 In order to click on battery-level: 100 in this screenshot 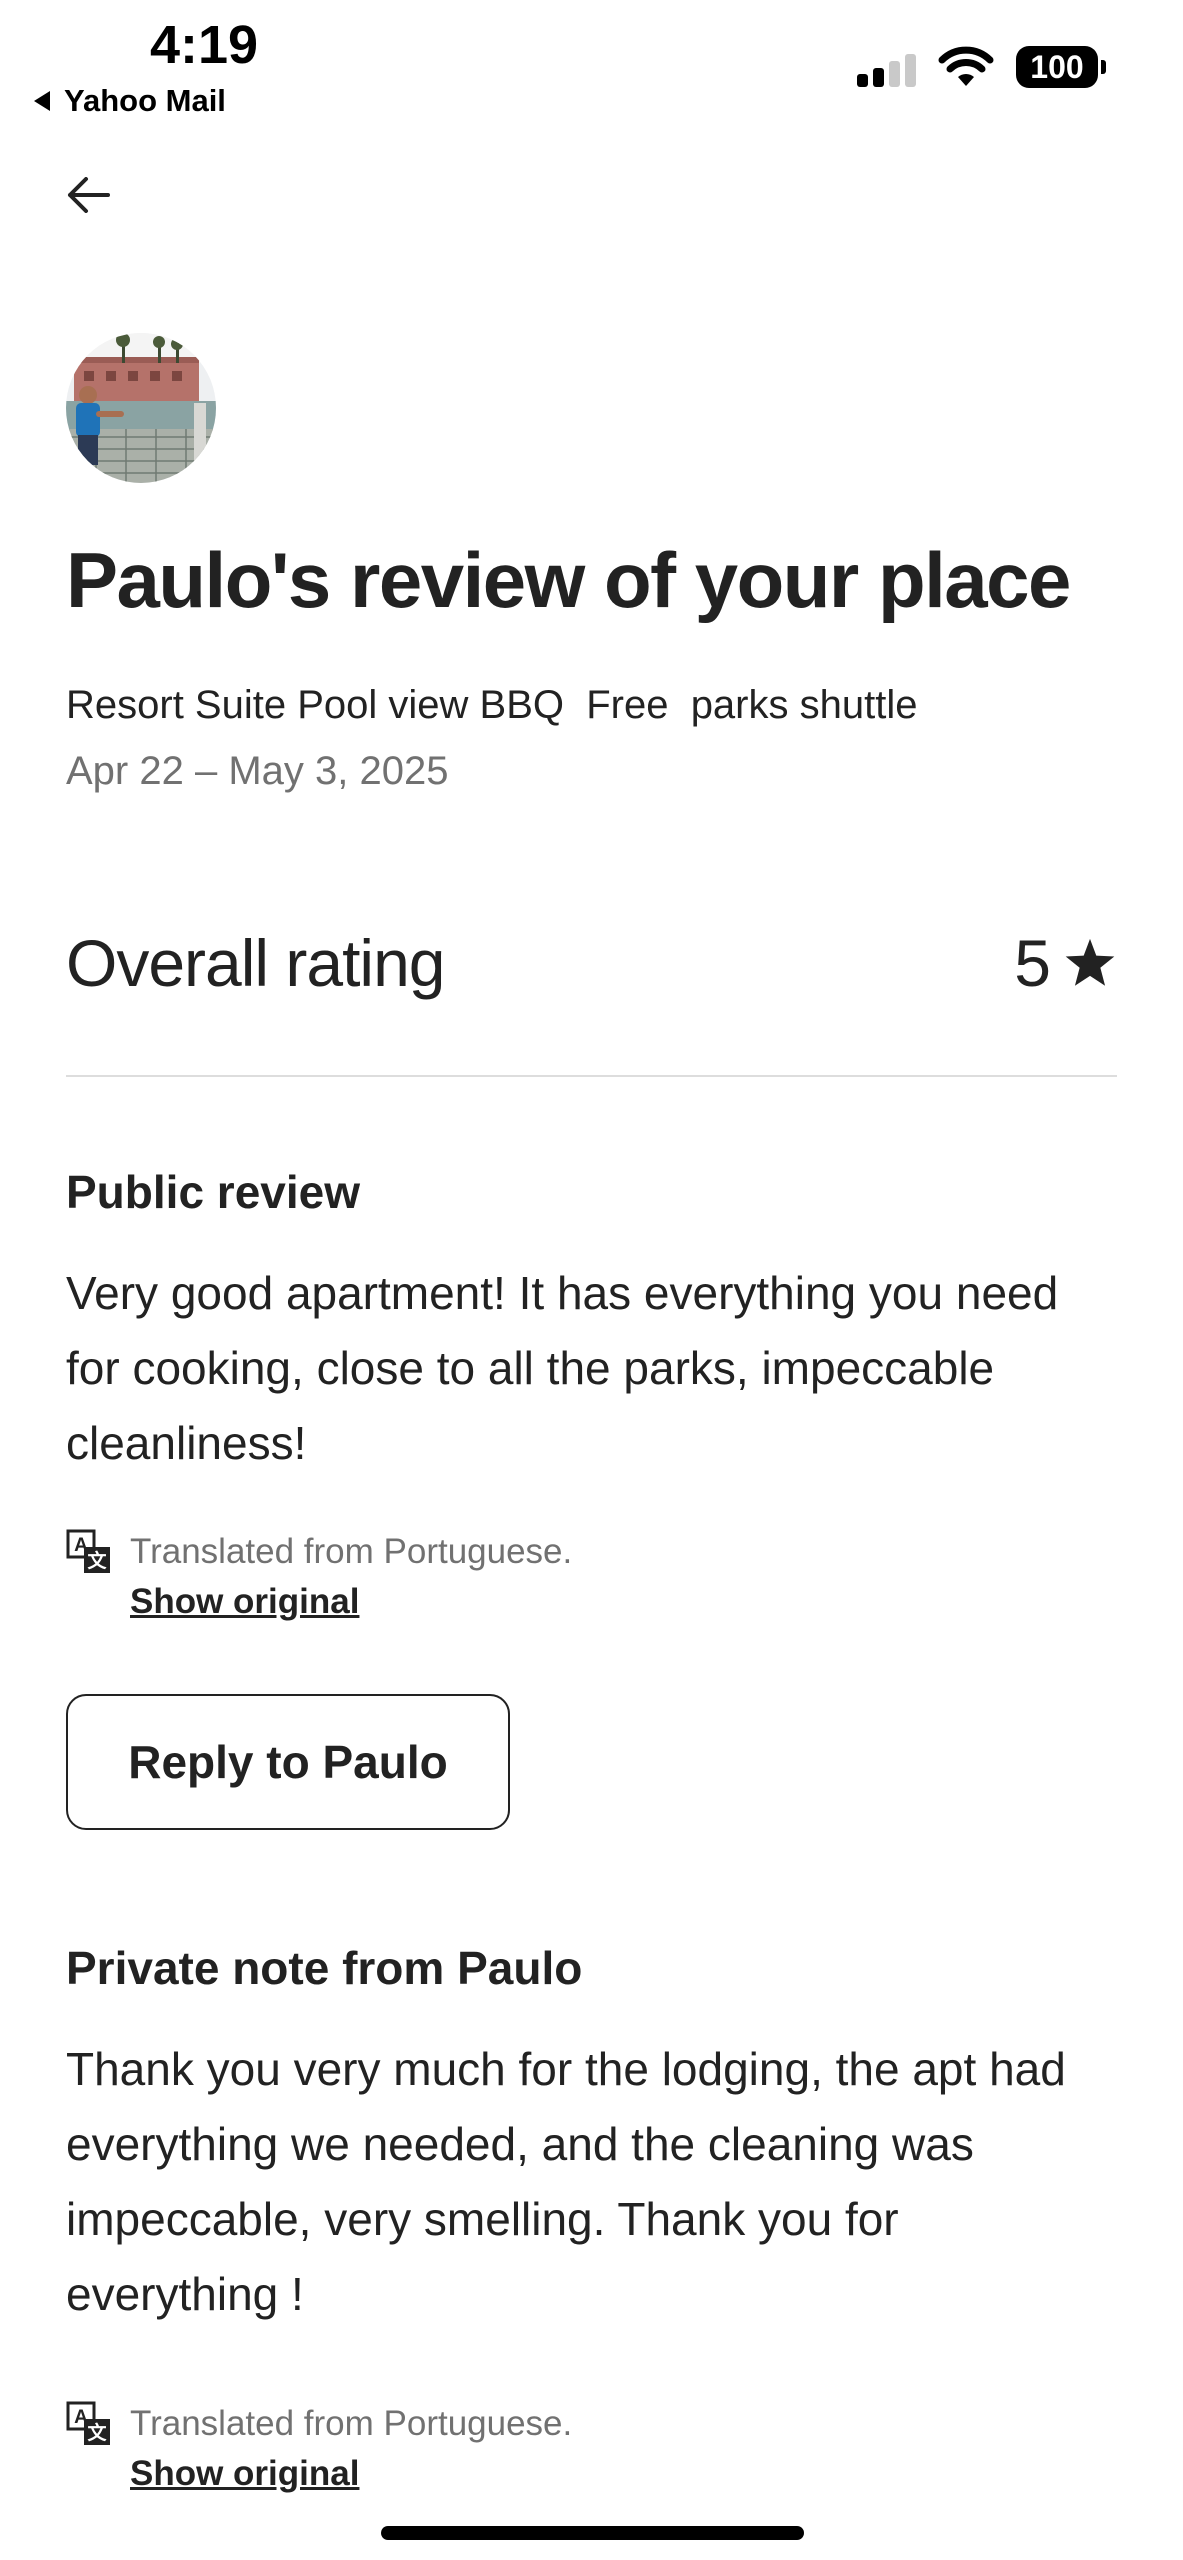, I will do `click(1057, 66)`.